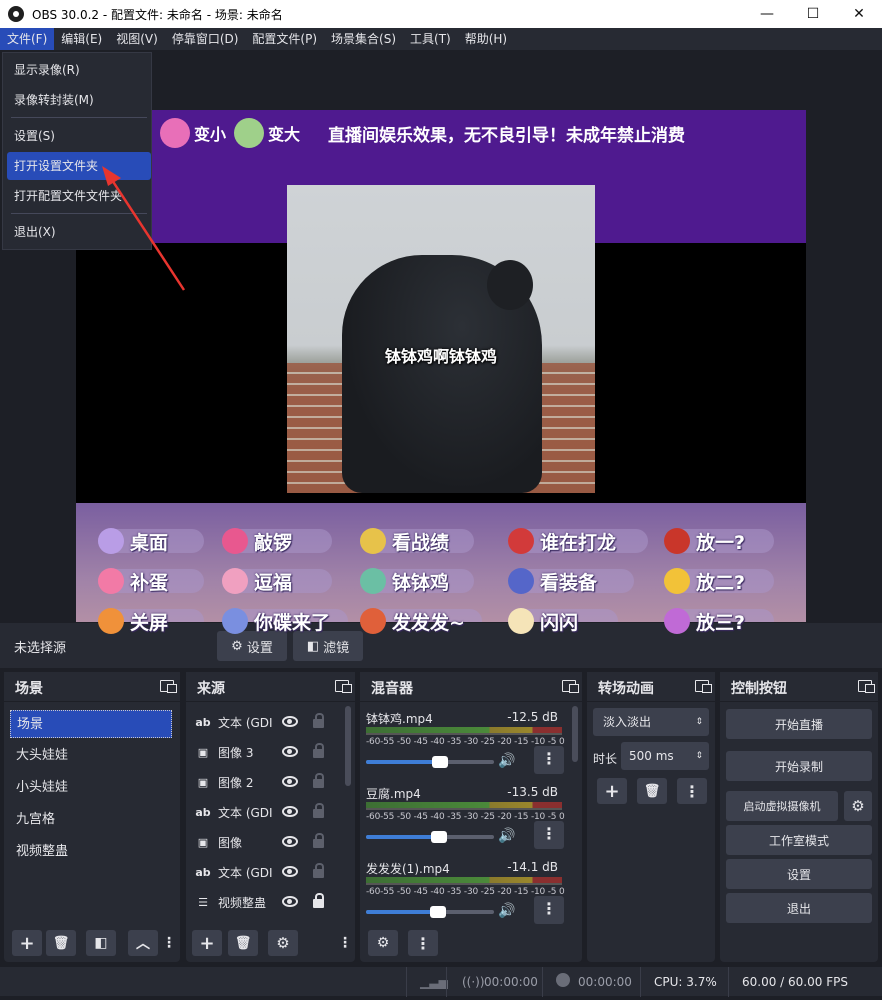 The width and height of the screenshot is (882, 1000). I want to click on menu-file: 文件(F), so click(27, 39).